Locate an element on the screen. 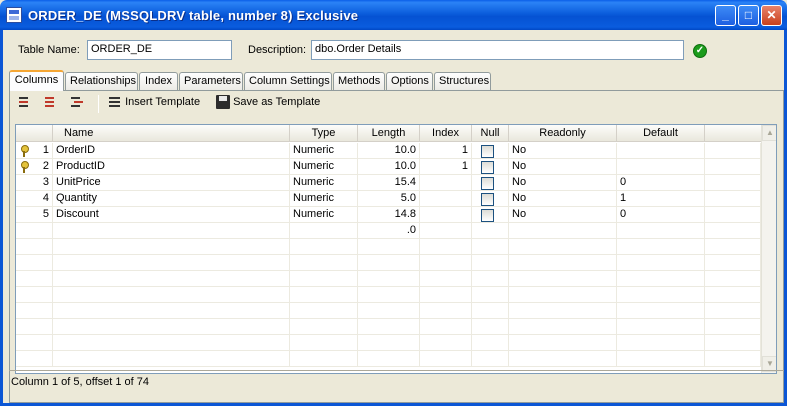 Image resolution: width=787 pixels, height=406 pixels. header-length: Length is located at coordinates (389, 133).